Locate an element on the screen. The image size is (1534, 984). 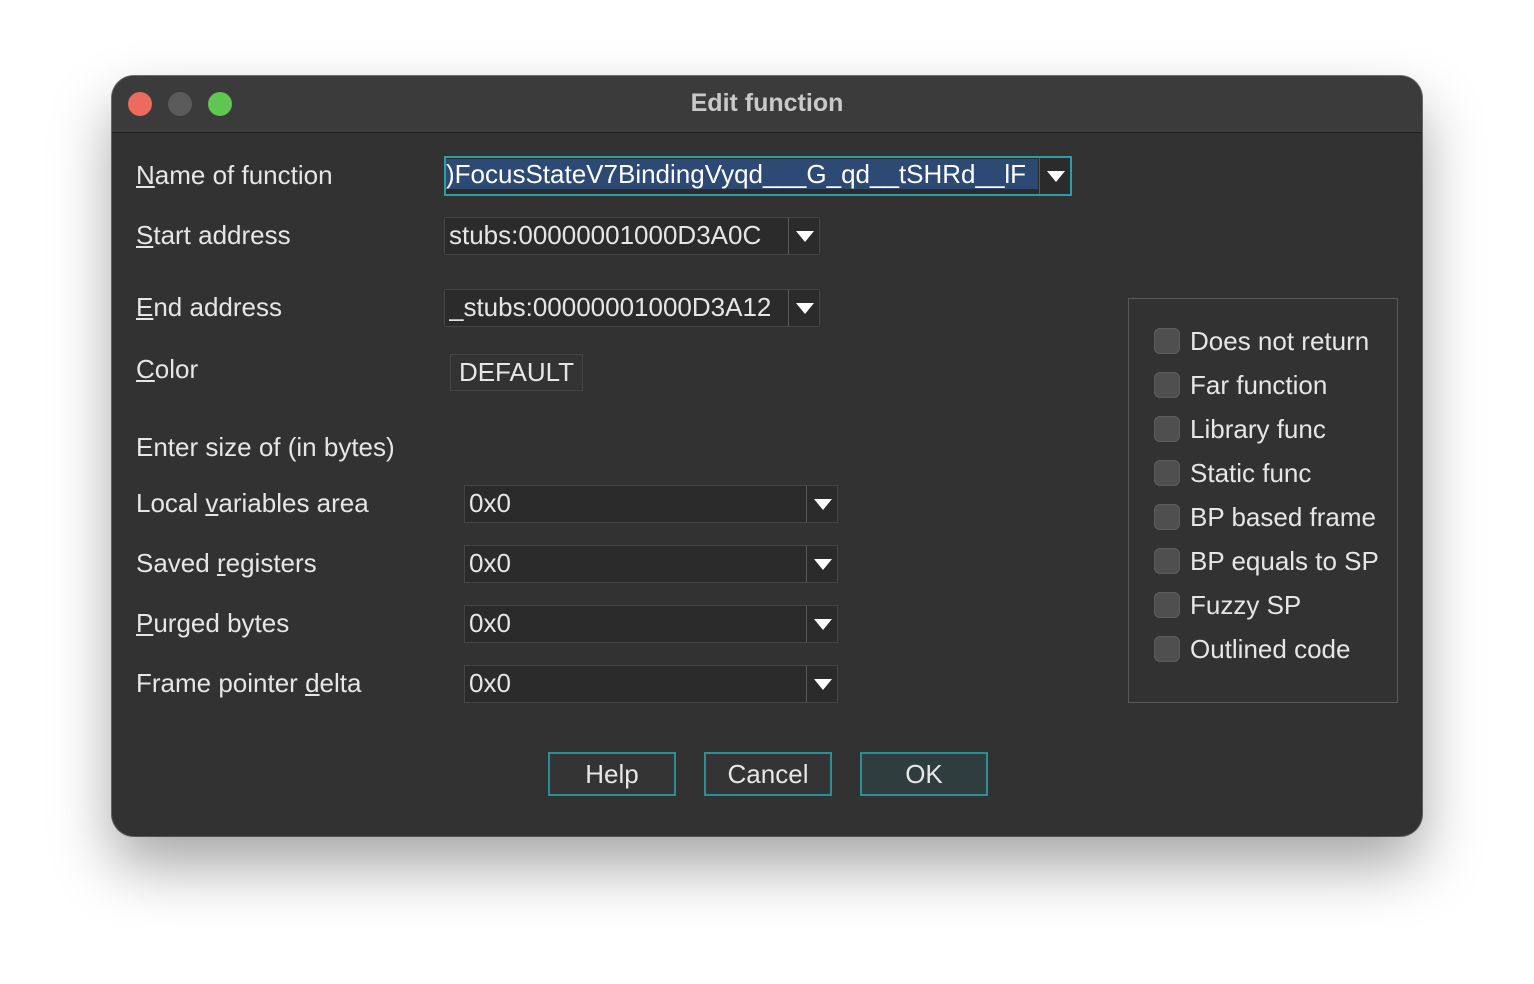
start-address-dropdown-button is located at coordinates (803, 236).